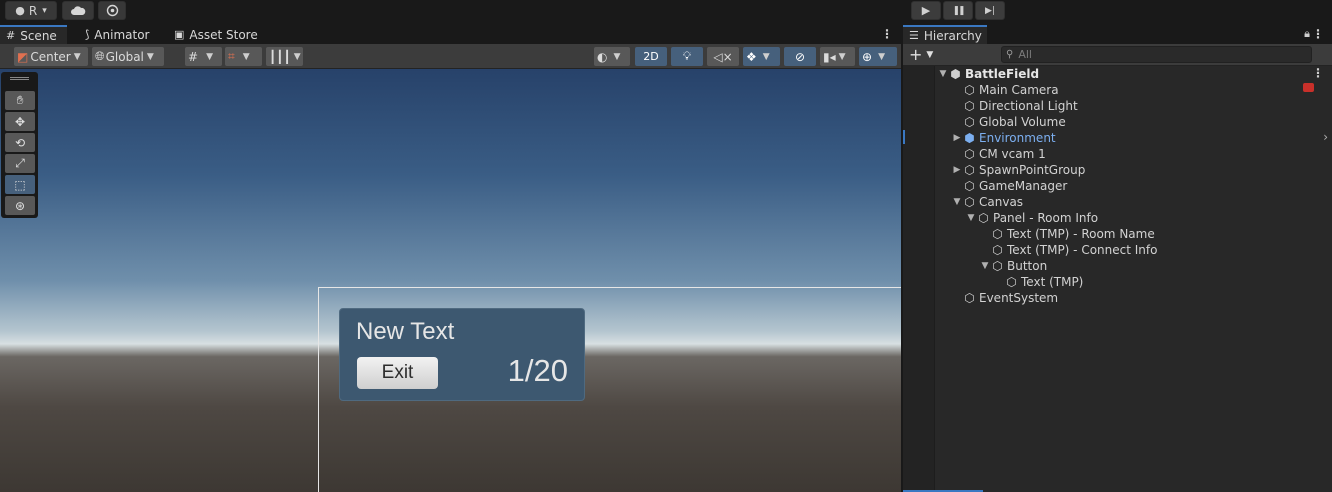 The image size is (1332, 492). I want to click on shopping-bag-icon: ▣, so click(179, 34).